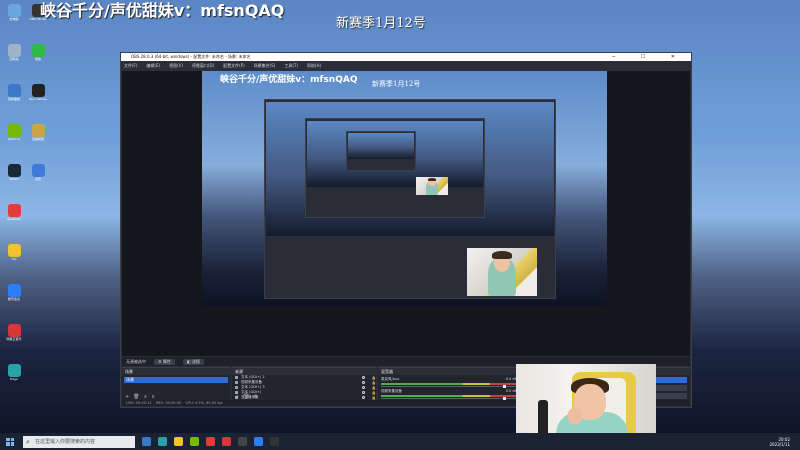  I want to click on season-date-overlay: 新赛季1月12号, so click(381, 23).